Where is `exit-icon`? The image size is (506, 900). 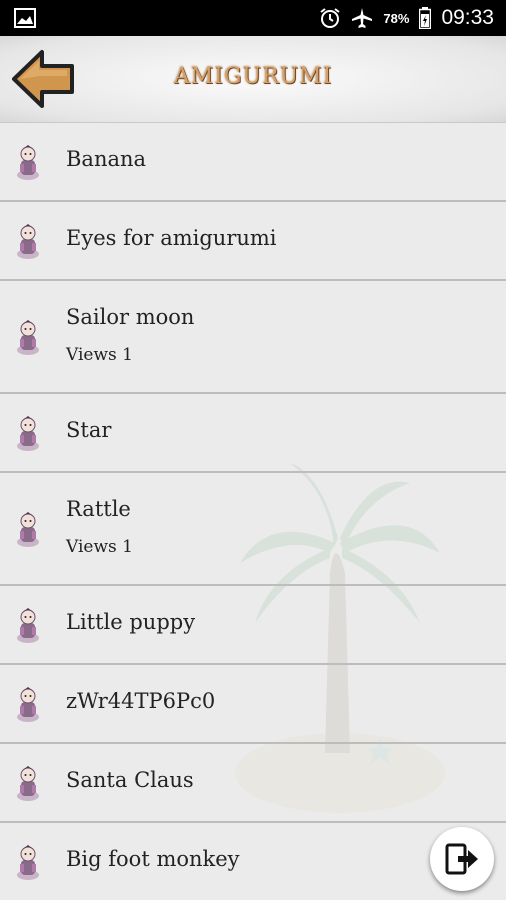 exit-icon is located at coordinates (461, 859).